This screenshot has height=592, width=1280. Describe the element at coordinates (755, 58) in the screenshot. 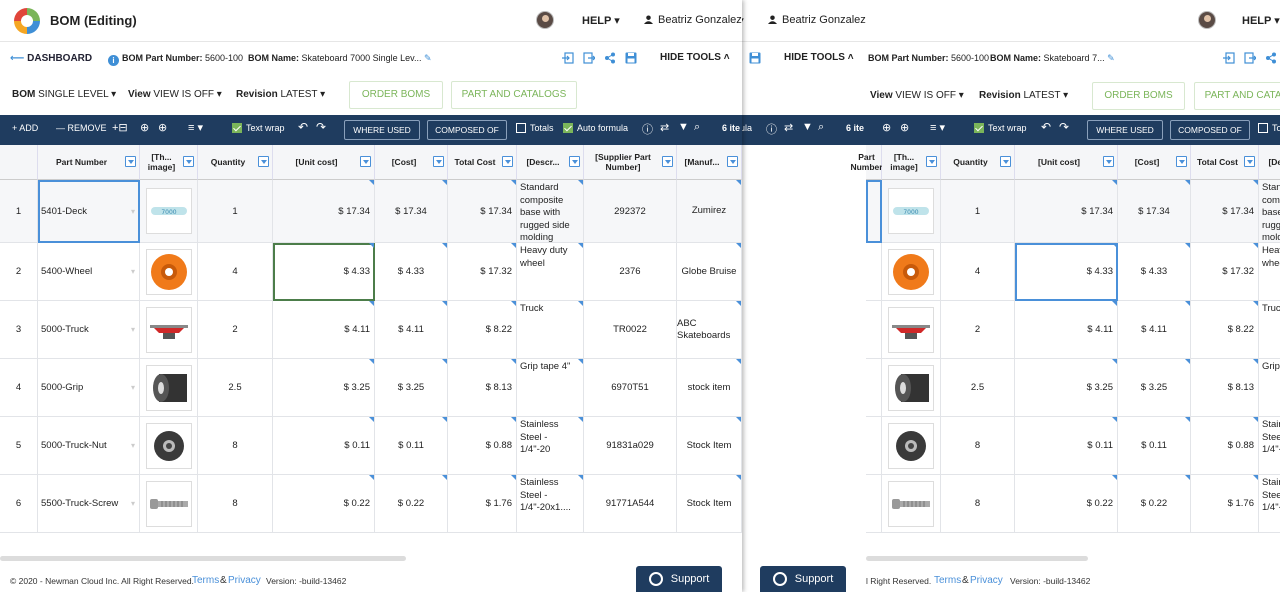

I see `save-icon` at that location.